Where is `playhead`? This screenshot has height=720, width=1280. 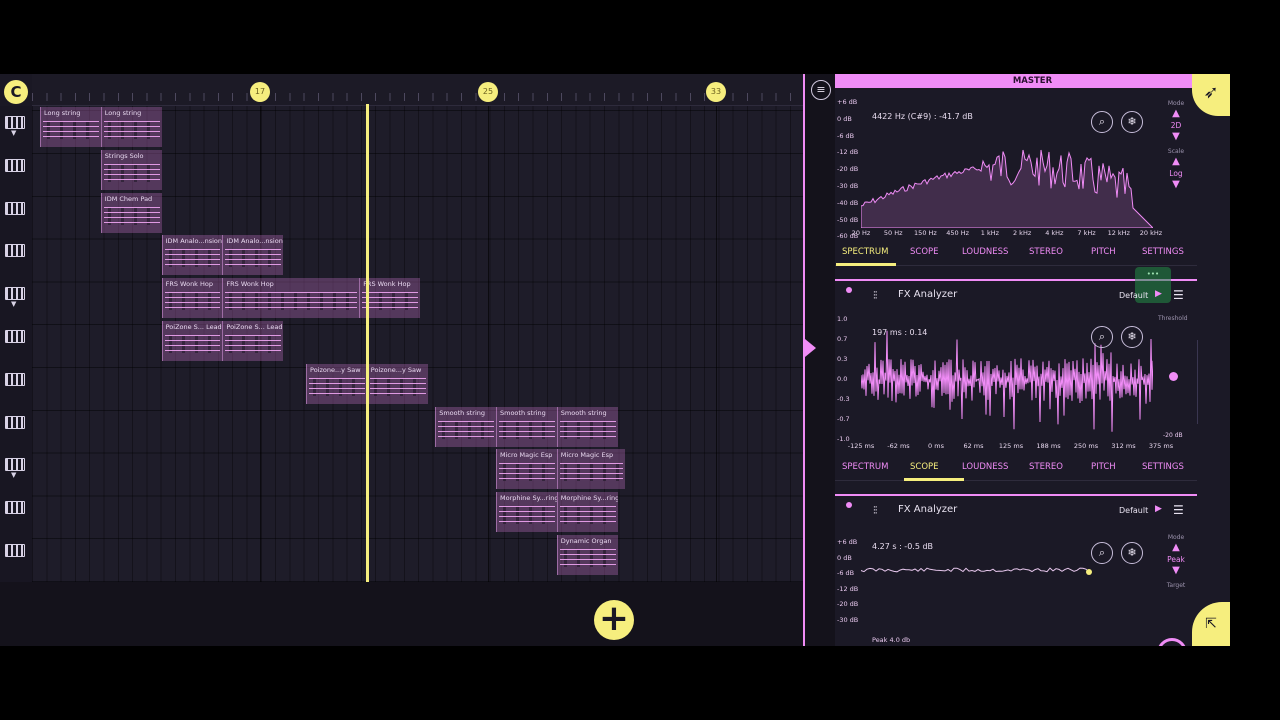 playhead is located at coordinates (367, 343).